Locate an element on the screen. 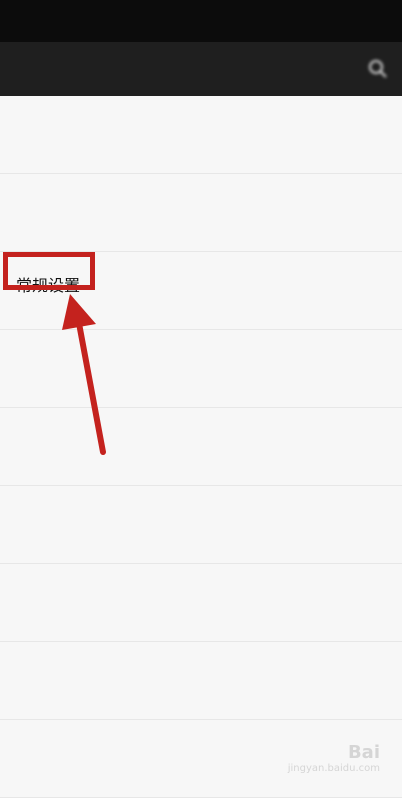 This screenshot has height=798, width=402. watermark-brand: Bai is located at coordinates (363, 752).